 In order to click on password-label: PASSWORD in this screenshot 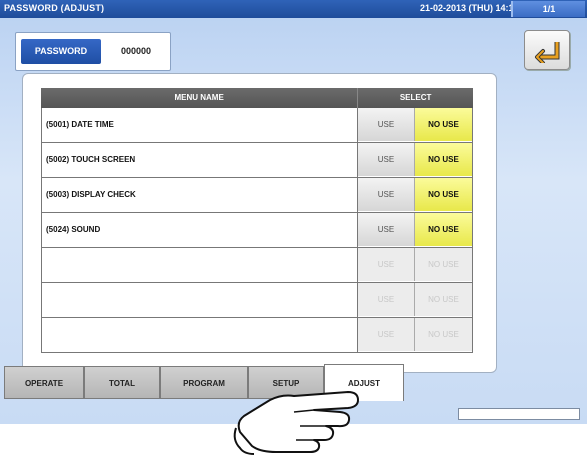, I will do `click(61, 51)`.